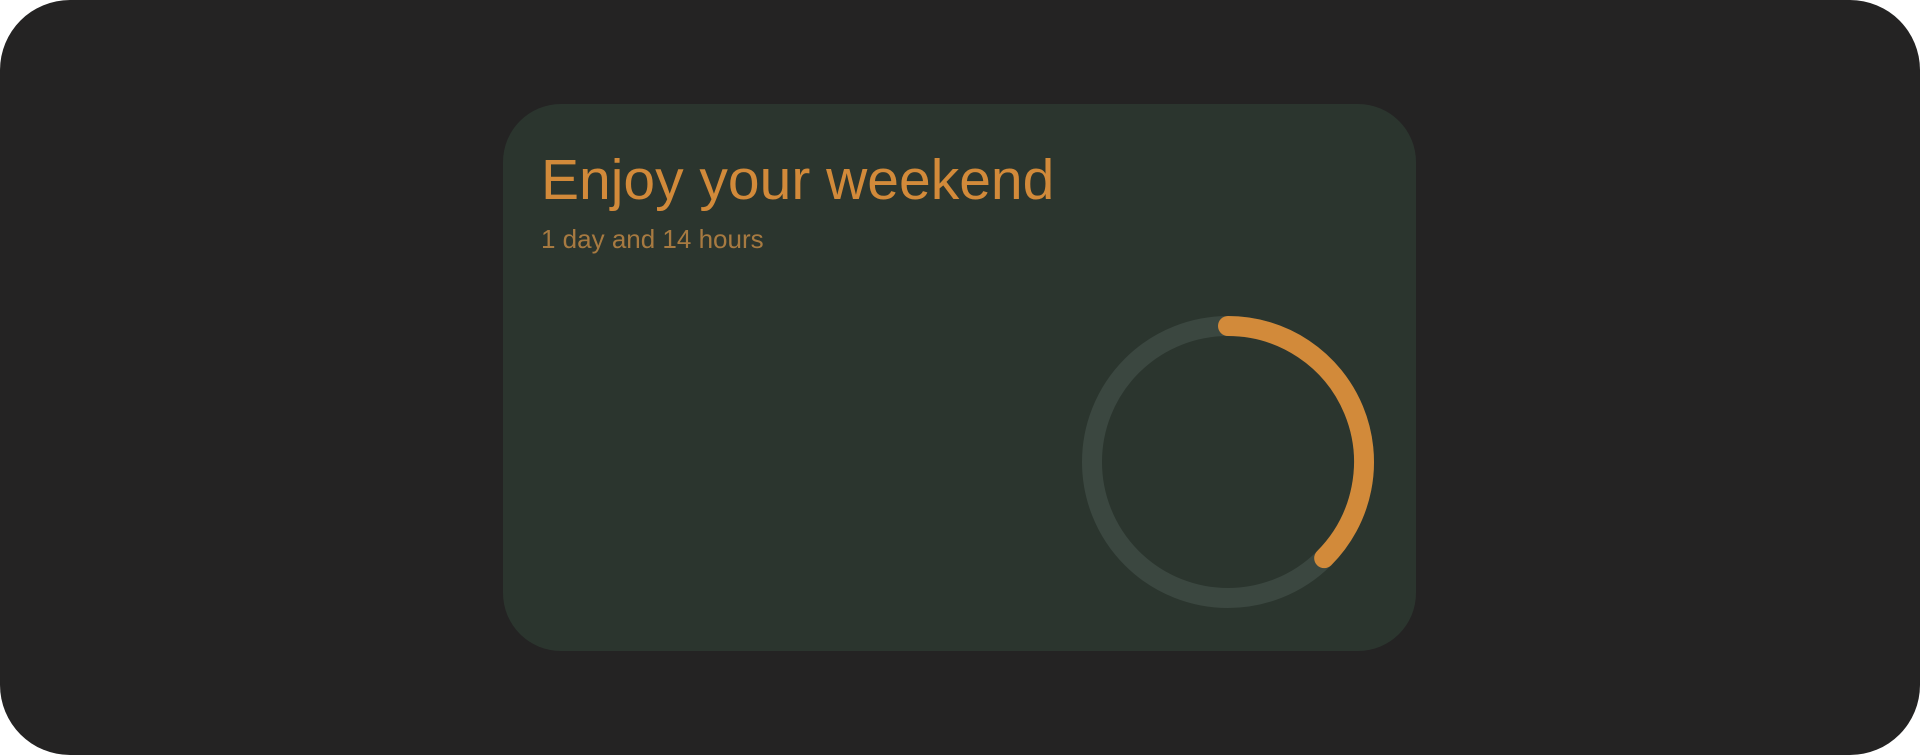 The width and height of the screenshot is (1920, 755). I want to click on widget-title: Enjoy your weekend, so click(798, 180).